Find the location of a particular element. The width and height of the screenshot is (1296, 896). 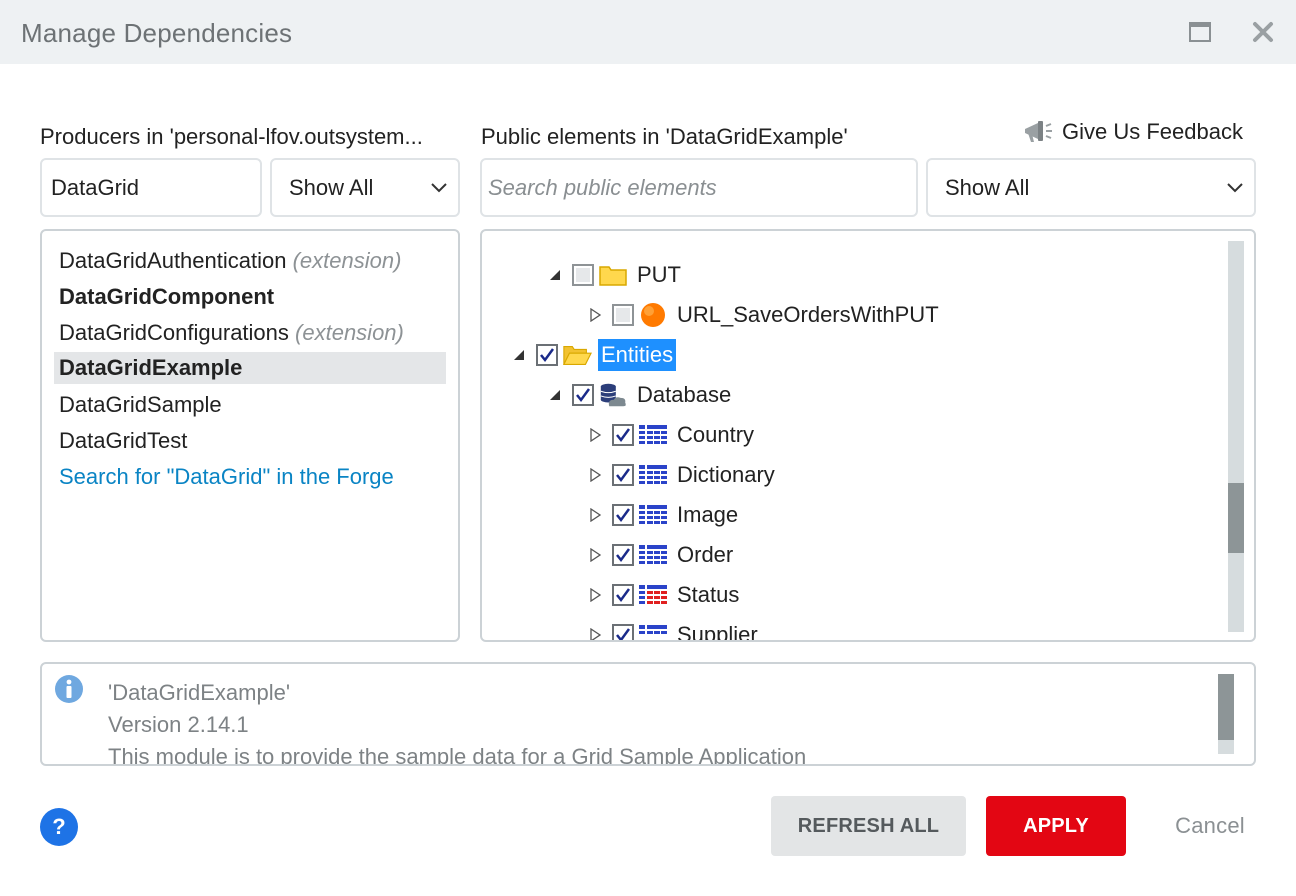

producer-name: DataGridAuthentication is located at coordinates (173, 260).